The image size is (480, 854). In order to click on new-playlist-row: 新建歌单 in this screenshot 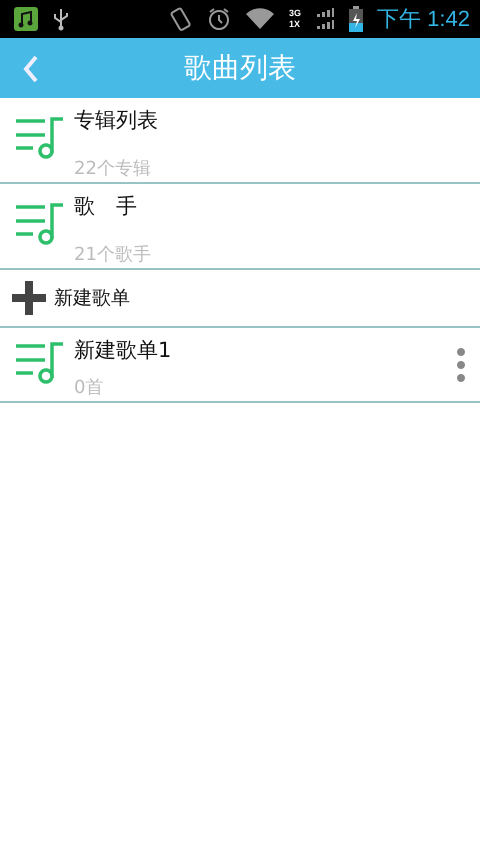, I will do `click(240, 299)`.